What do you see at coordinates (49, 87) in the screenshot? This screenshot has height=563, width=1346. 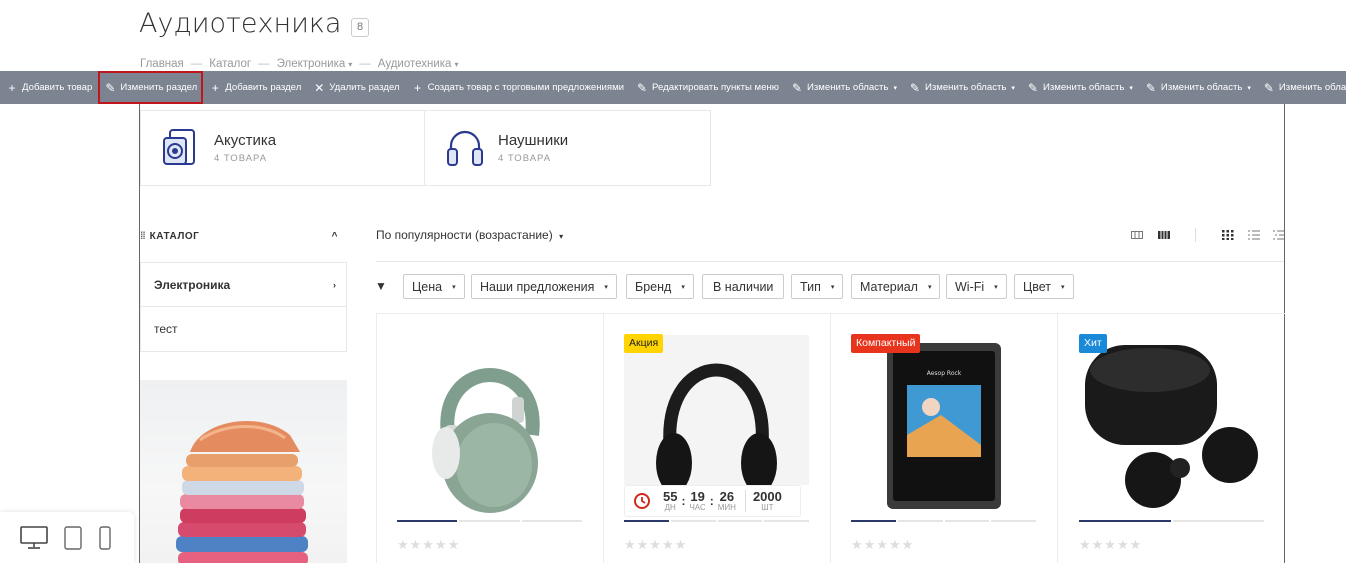 I see `add-product-button: + Добавить товар` at bounding box center [49, 87].